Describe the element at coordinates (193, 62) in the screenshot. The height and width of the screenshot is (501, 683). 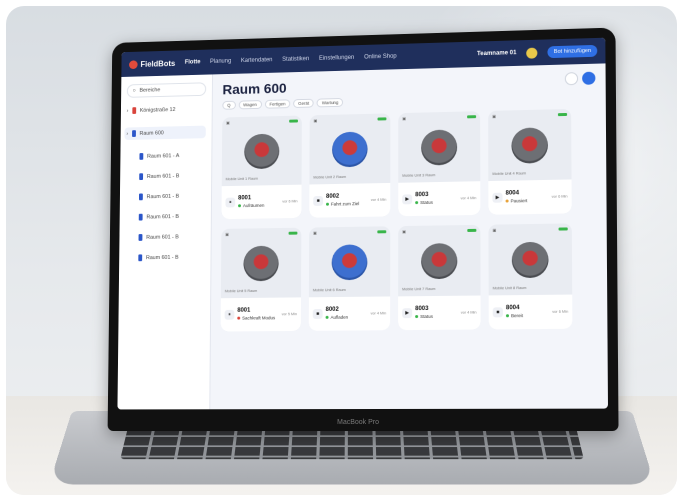
I see `nav-item-flotte: Flotte` at that location.